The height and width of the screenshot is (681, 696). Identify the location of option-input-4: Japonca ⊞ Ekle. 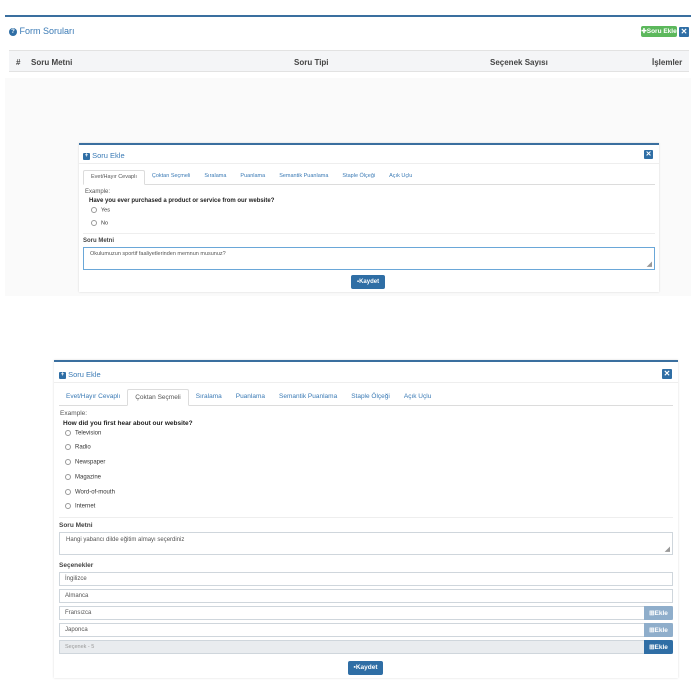
(366, 630).